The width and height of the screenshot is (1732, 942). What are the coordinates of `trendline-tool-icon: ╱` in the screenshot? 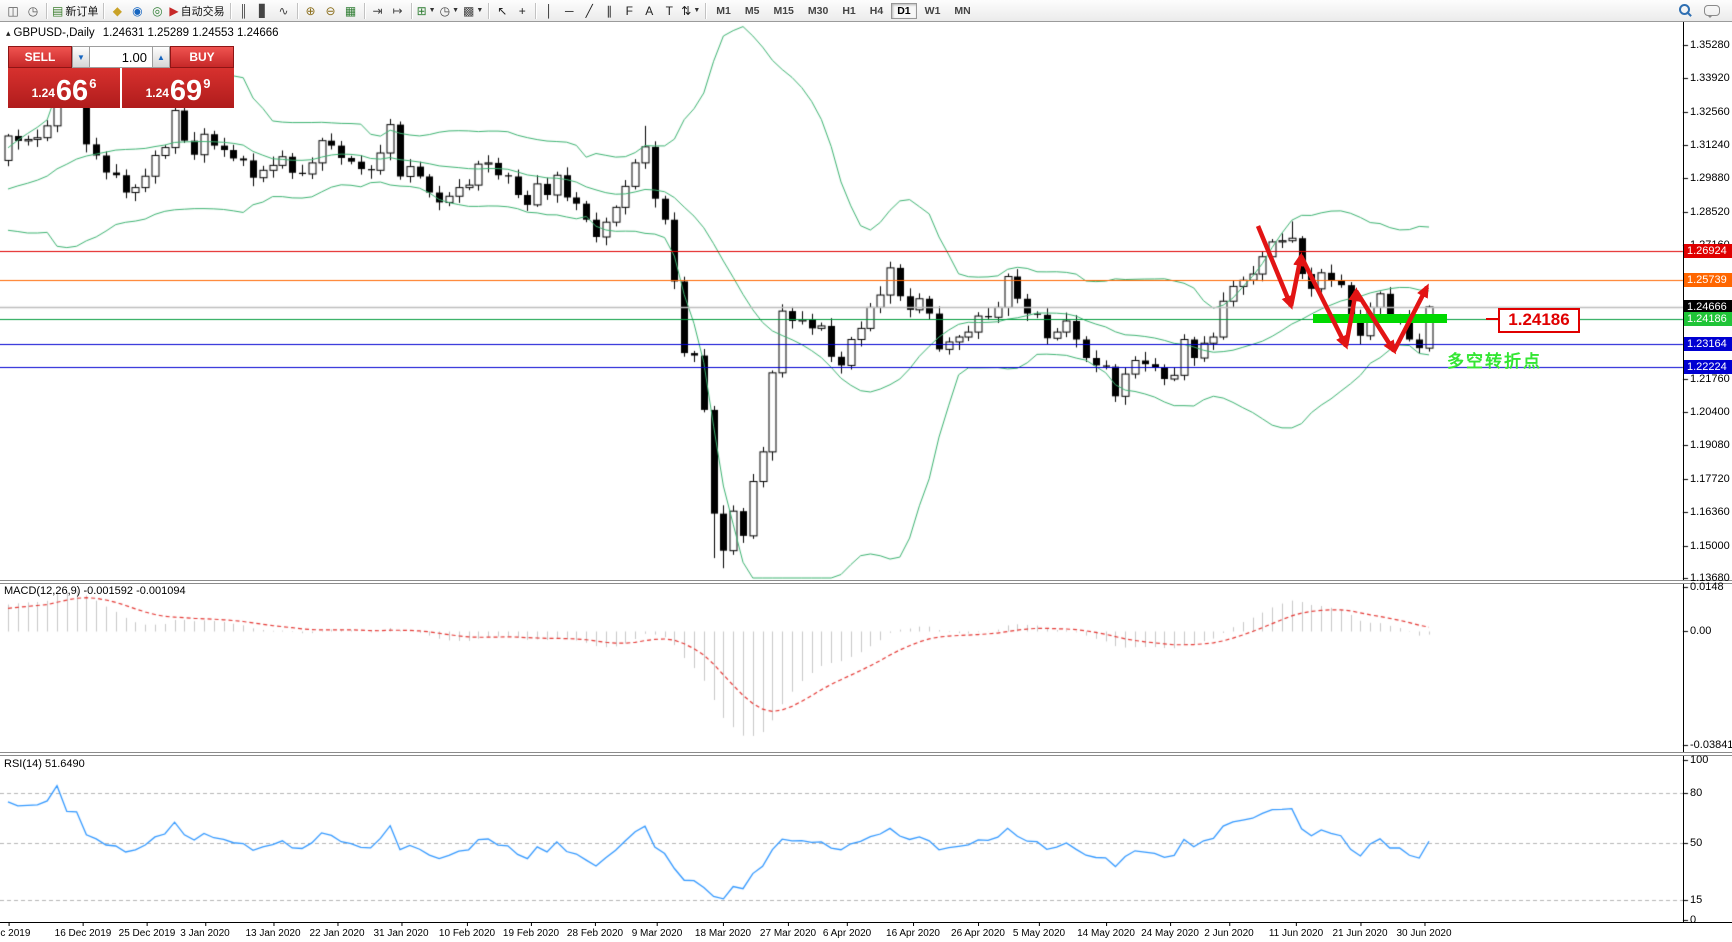 It's located at (589, 10).